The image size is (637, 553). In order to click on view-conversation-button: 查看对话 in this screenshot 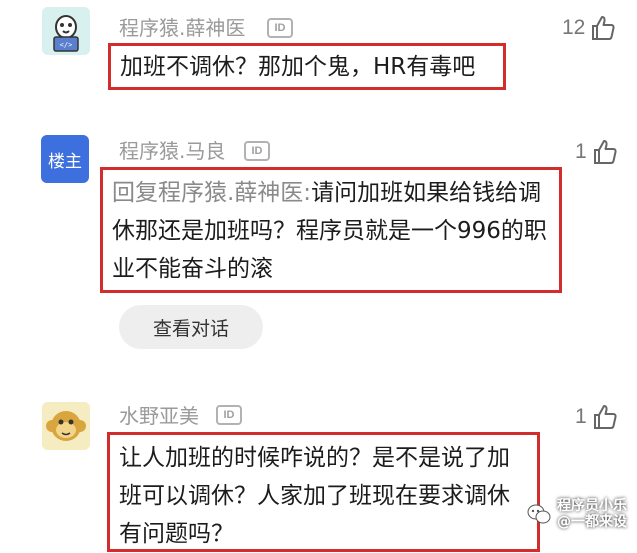, I will do `click(191, 327)`.